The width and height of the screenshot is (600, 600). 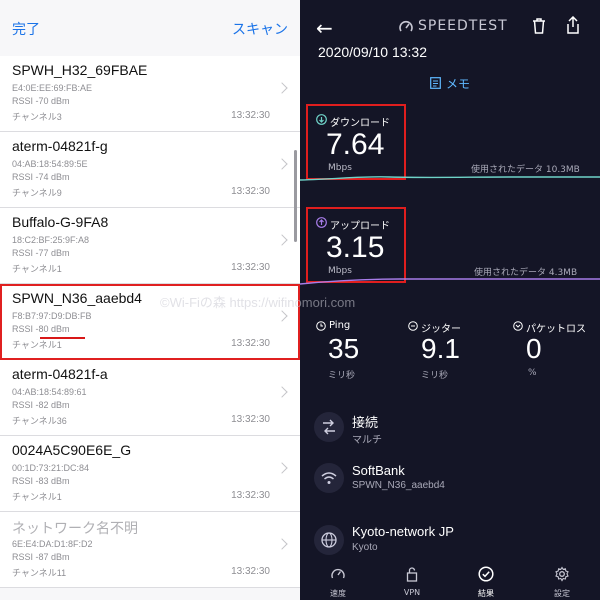 What do you see at coordinates (41, 177) in the screenshot?
I see `network-rssi: RSSI -74 dBm` at bounding box center [41, 177].